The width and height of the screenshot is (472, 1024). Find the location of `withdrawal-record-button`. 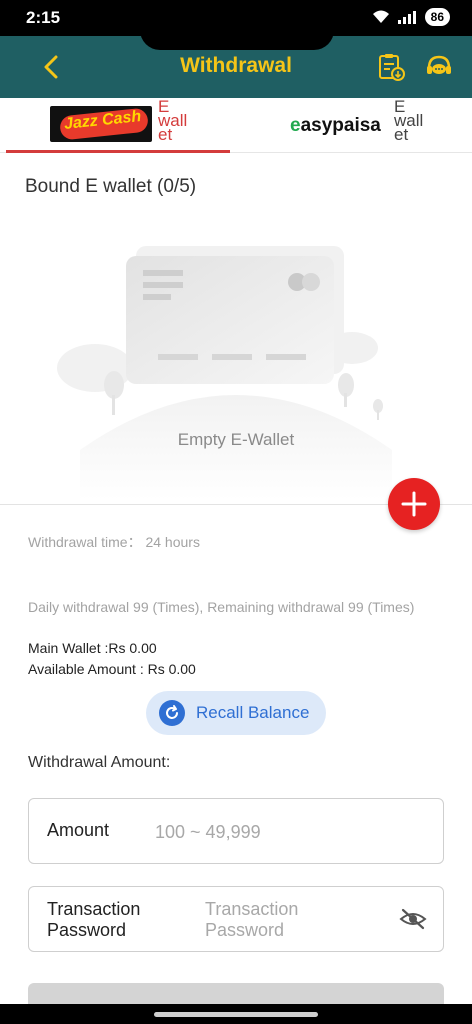

withdrawal-record-button is located at coordinates (391, 67).